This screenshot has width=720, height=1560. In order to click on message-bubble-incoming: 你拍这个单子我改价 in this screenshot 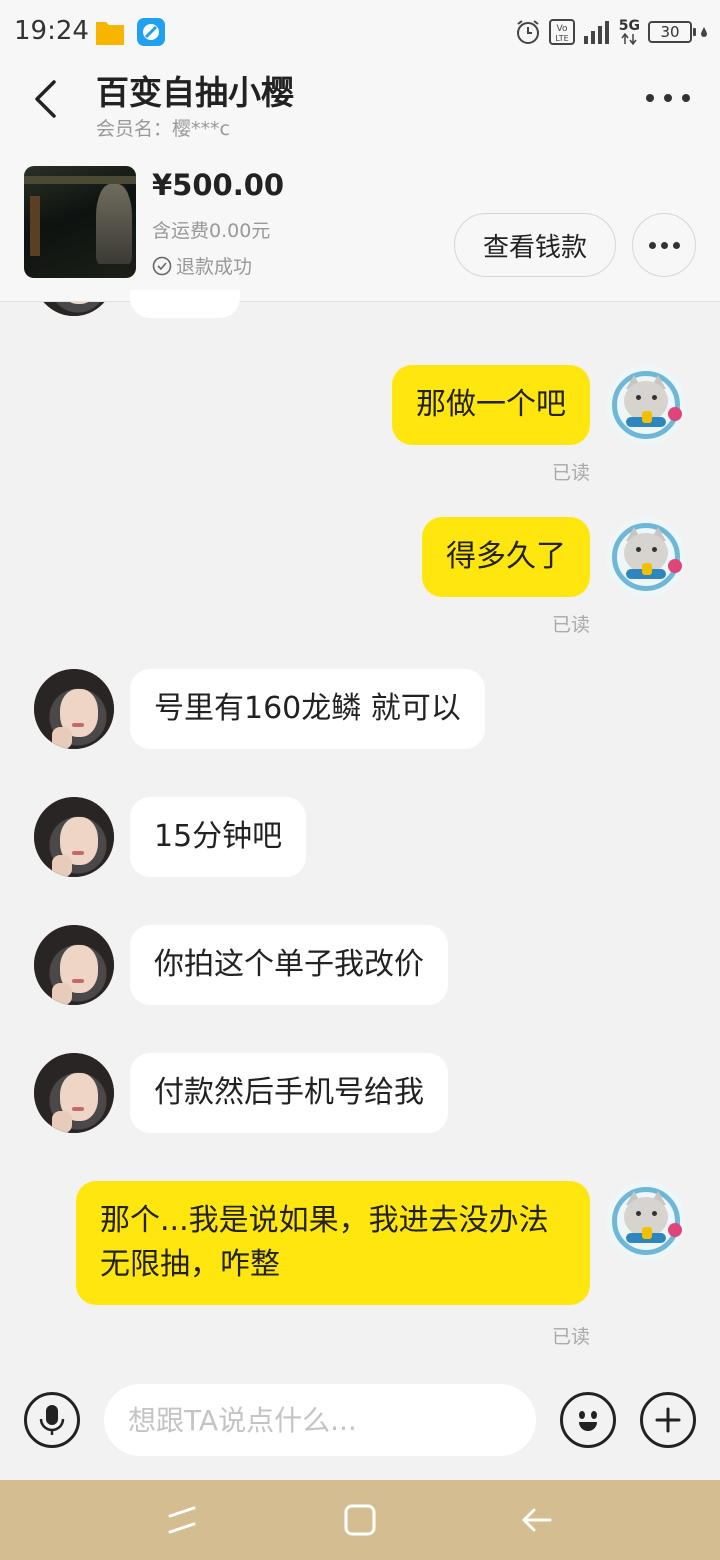, I will do `click(289, 965)`.